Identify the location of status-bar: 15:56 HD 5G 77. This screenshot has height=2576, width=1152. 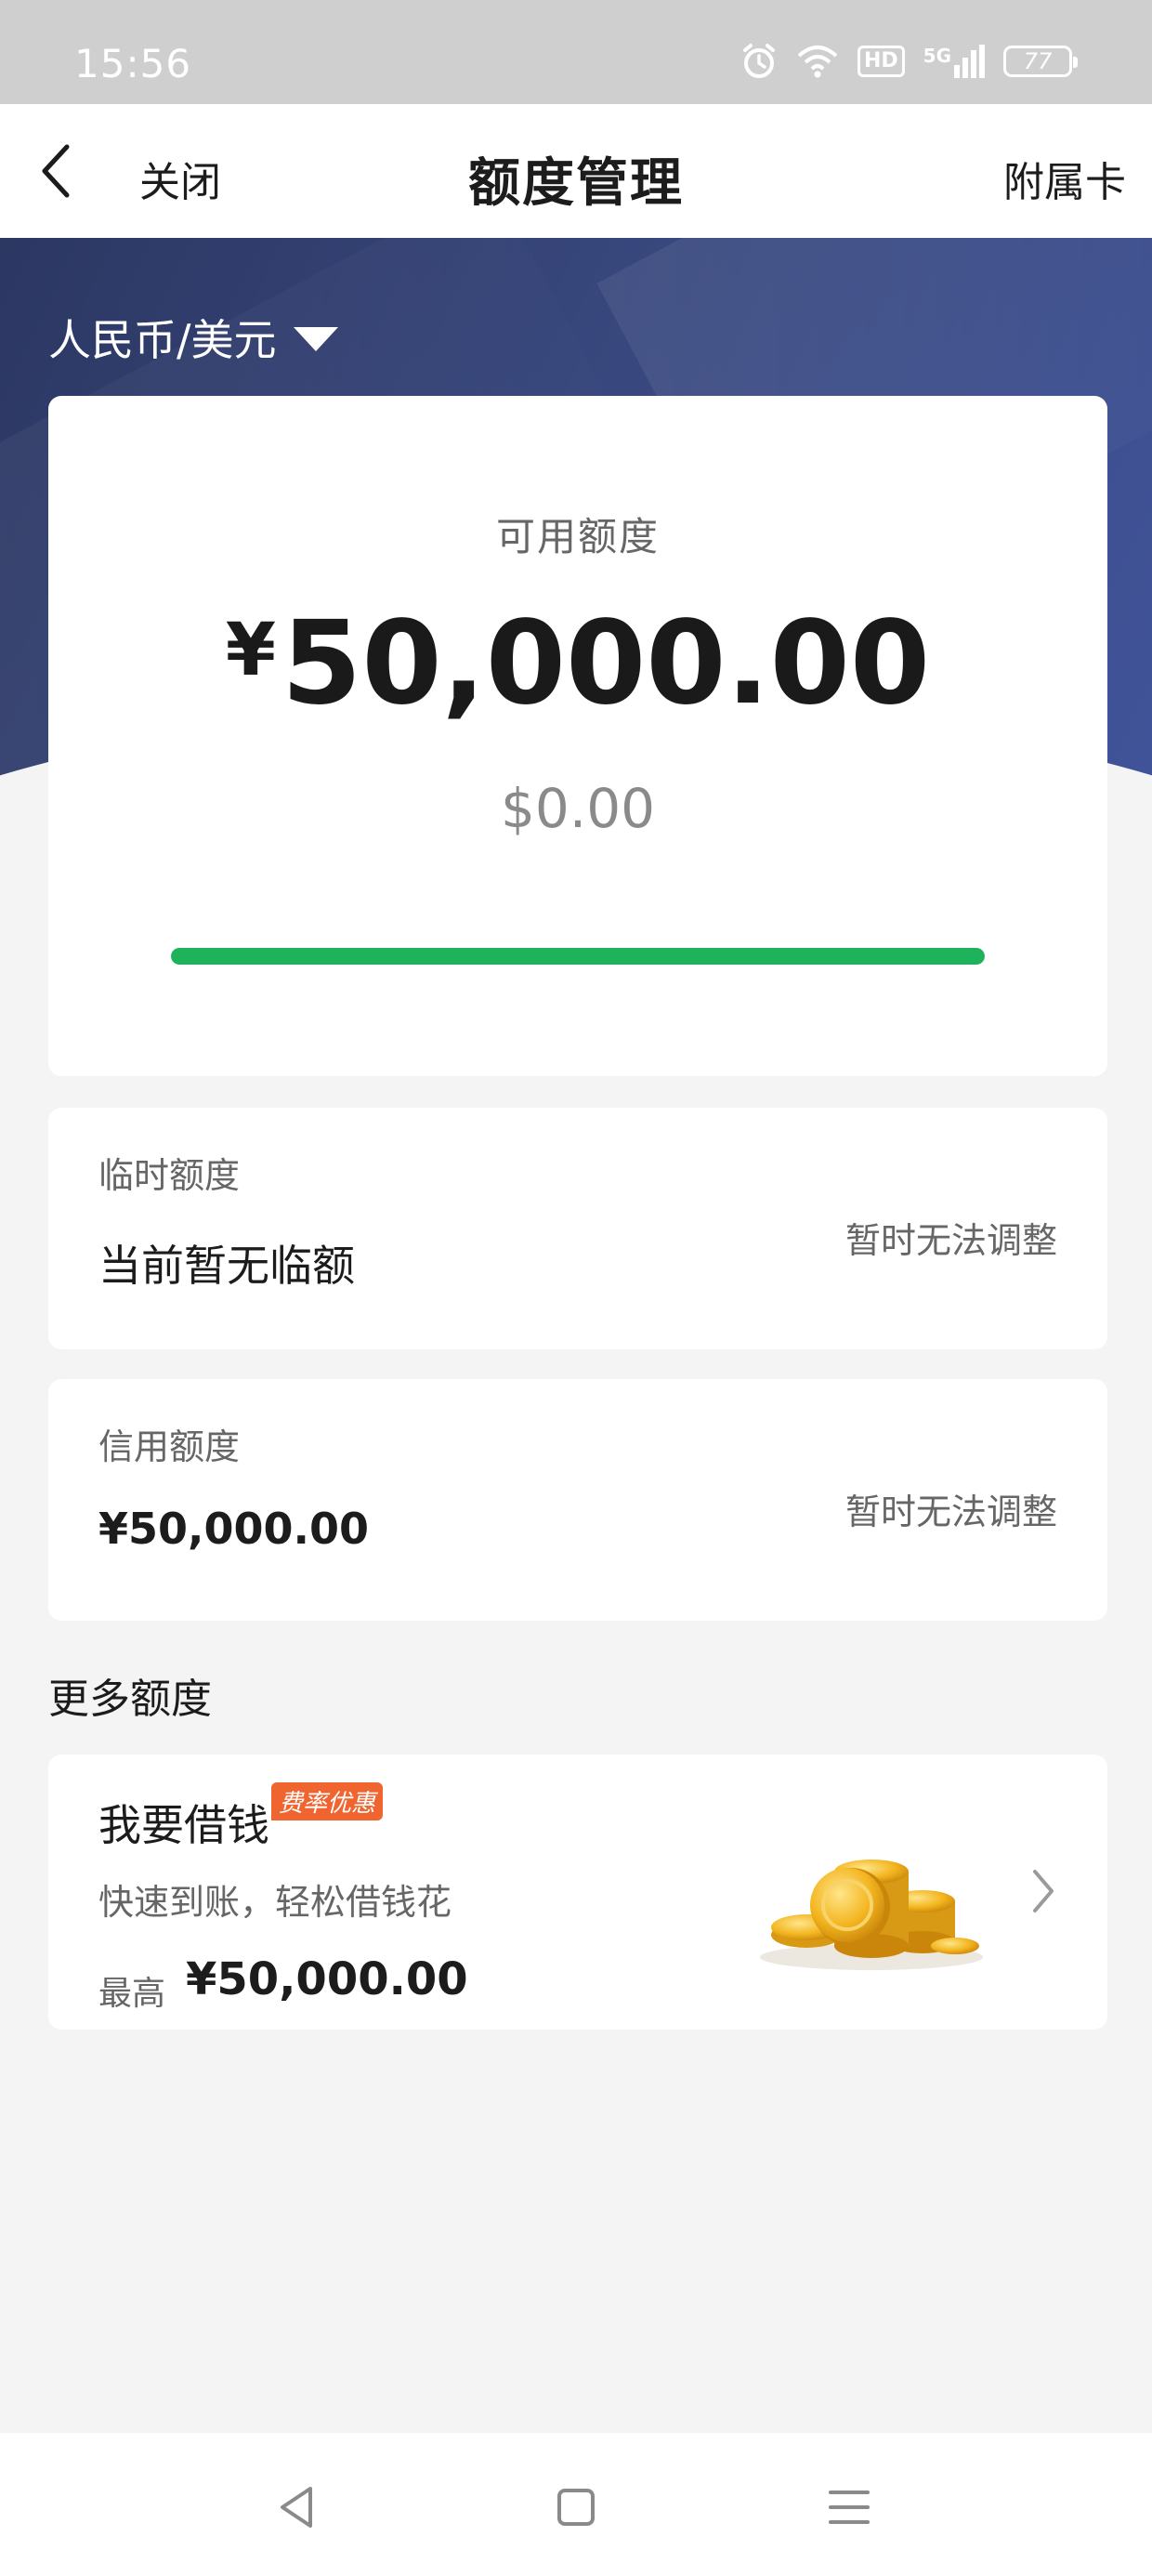
(576, 52).